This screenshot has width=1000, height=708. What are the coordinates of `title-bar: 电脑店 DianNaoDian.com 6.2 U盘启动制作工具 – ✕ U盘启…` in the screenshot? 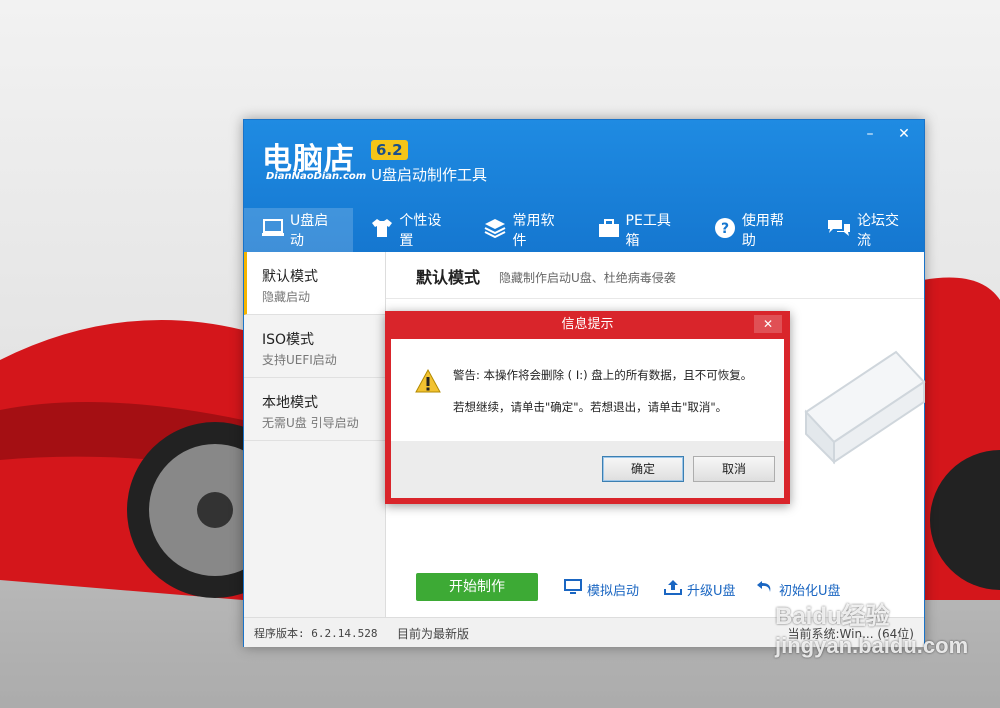 It's located at (584, 186).